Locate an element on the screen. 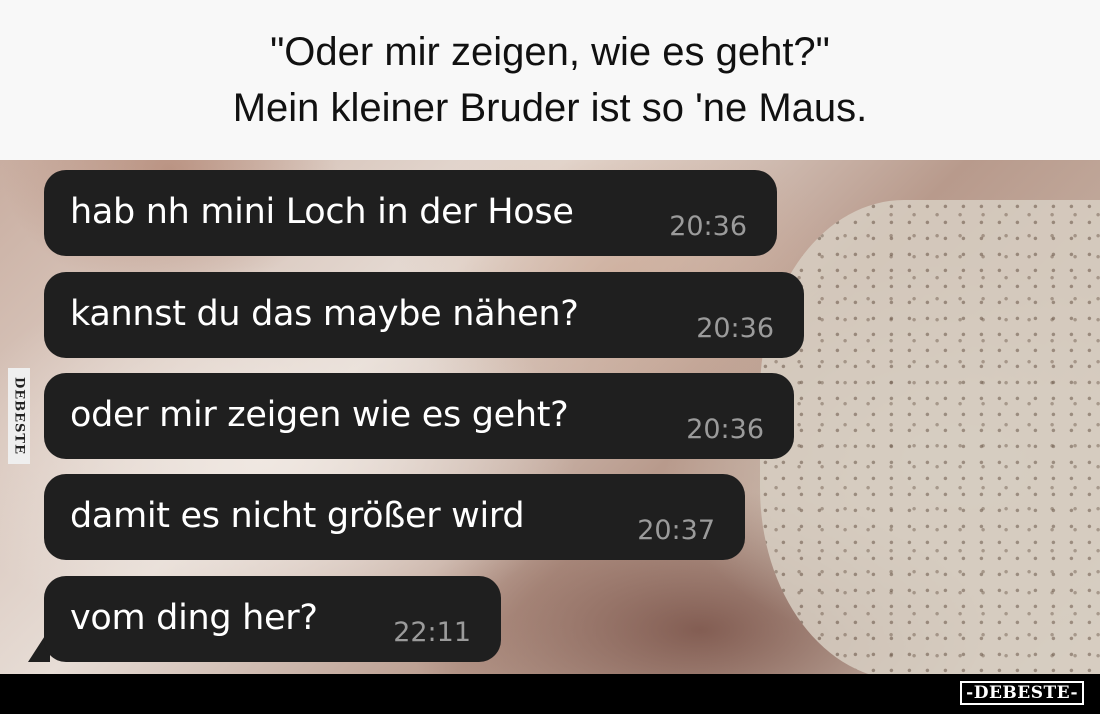 This screenshot has height=714, width=1100. message-text: vom ding her? is located at coordinates (194, 618).